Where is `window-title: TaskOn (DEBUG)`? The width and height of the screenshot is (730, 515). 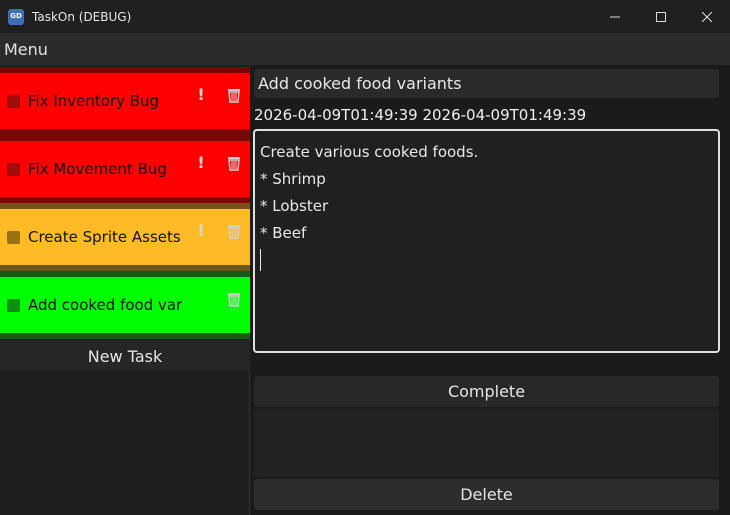 window-title: TaskOn (DEBUG) is located at coordinates (82, 16).